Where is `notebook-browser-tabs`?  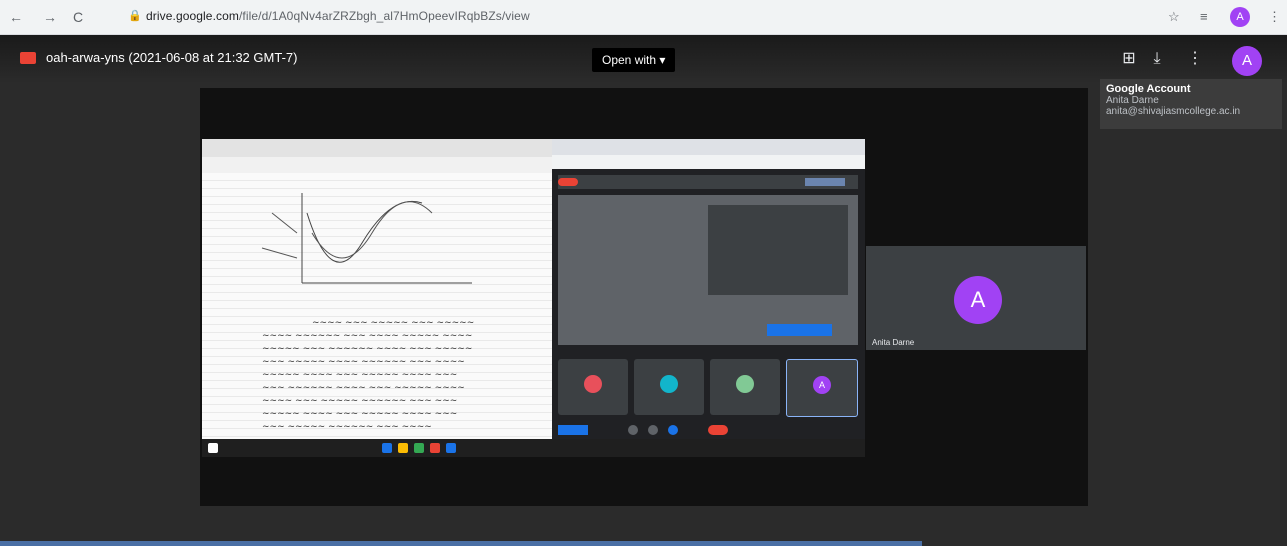
notebook-browser-tabs is located at coordinates (377, 148).